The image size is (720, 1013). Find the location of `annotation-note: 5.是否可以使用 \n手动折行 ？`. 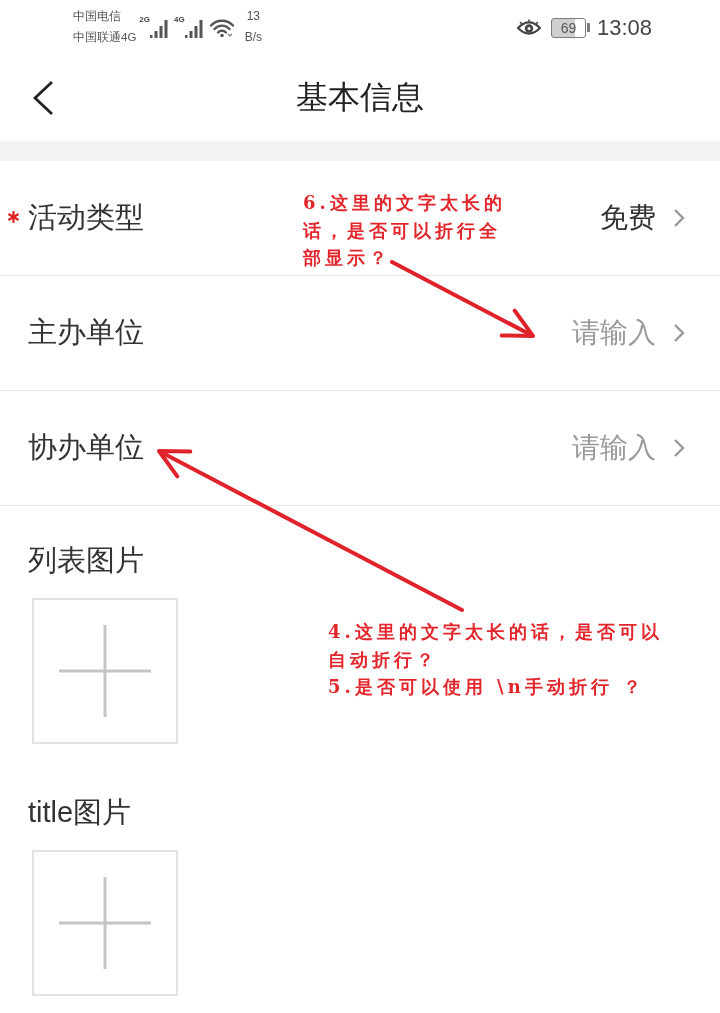

annotation-note: 5.是否可以使用 \n手动折行 ？ is located at coordinates (487, 687).